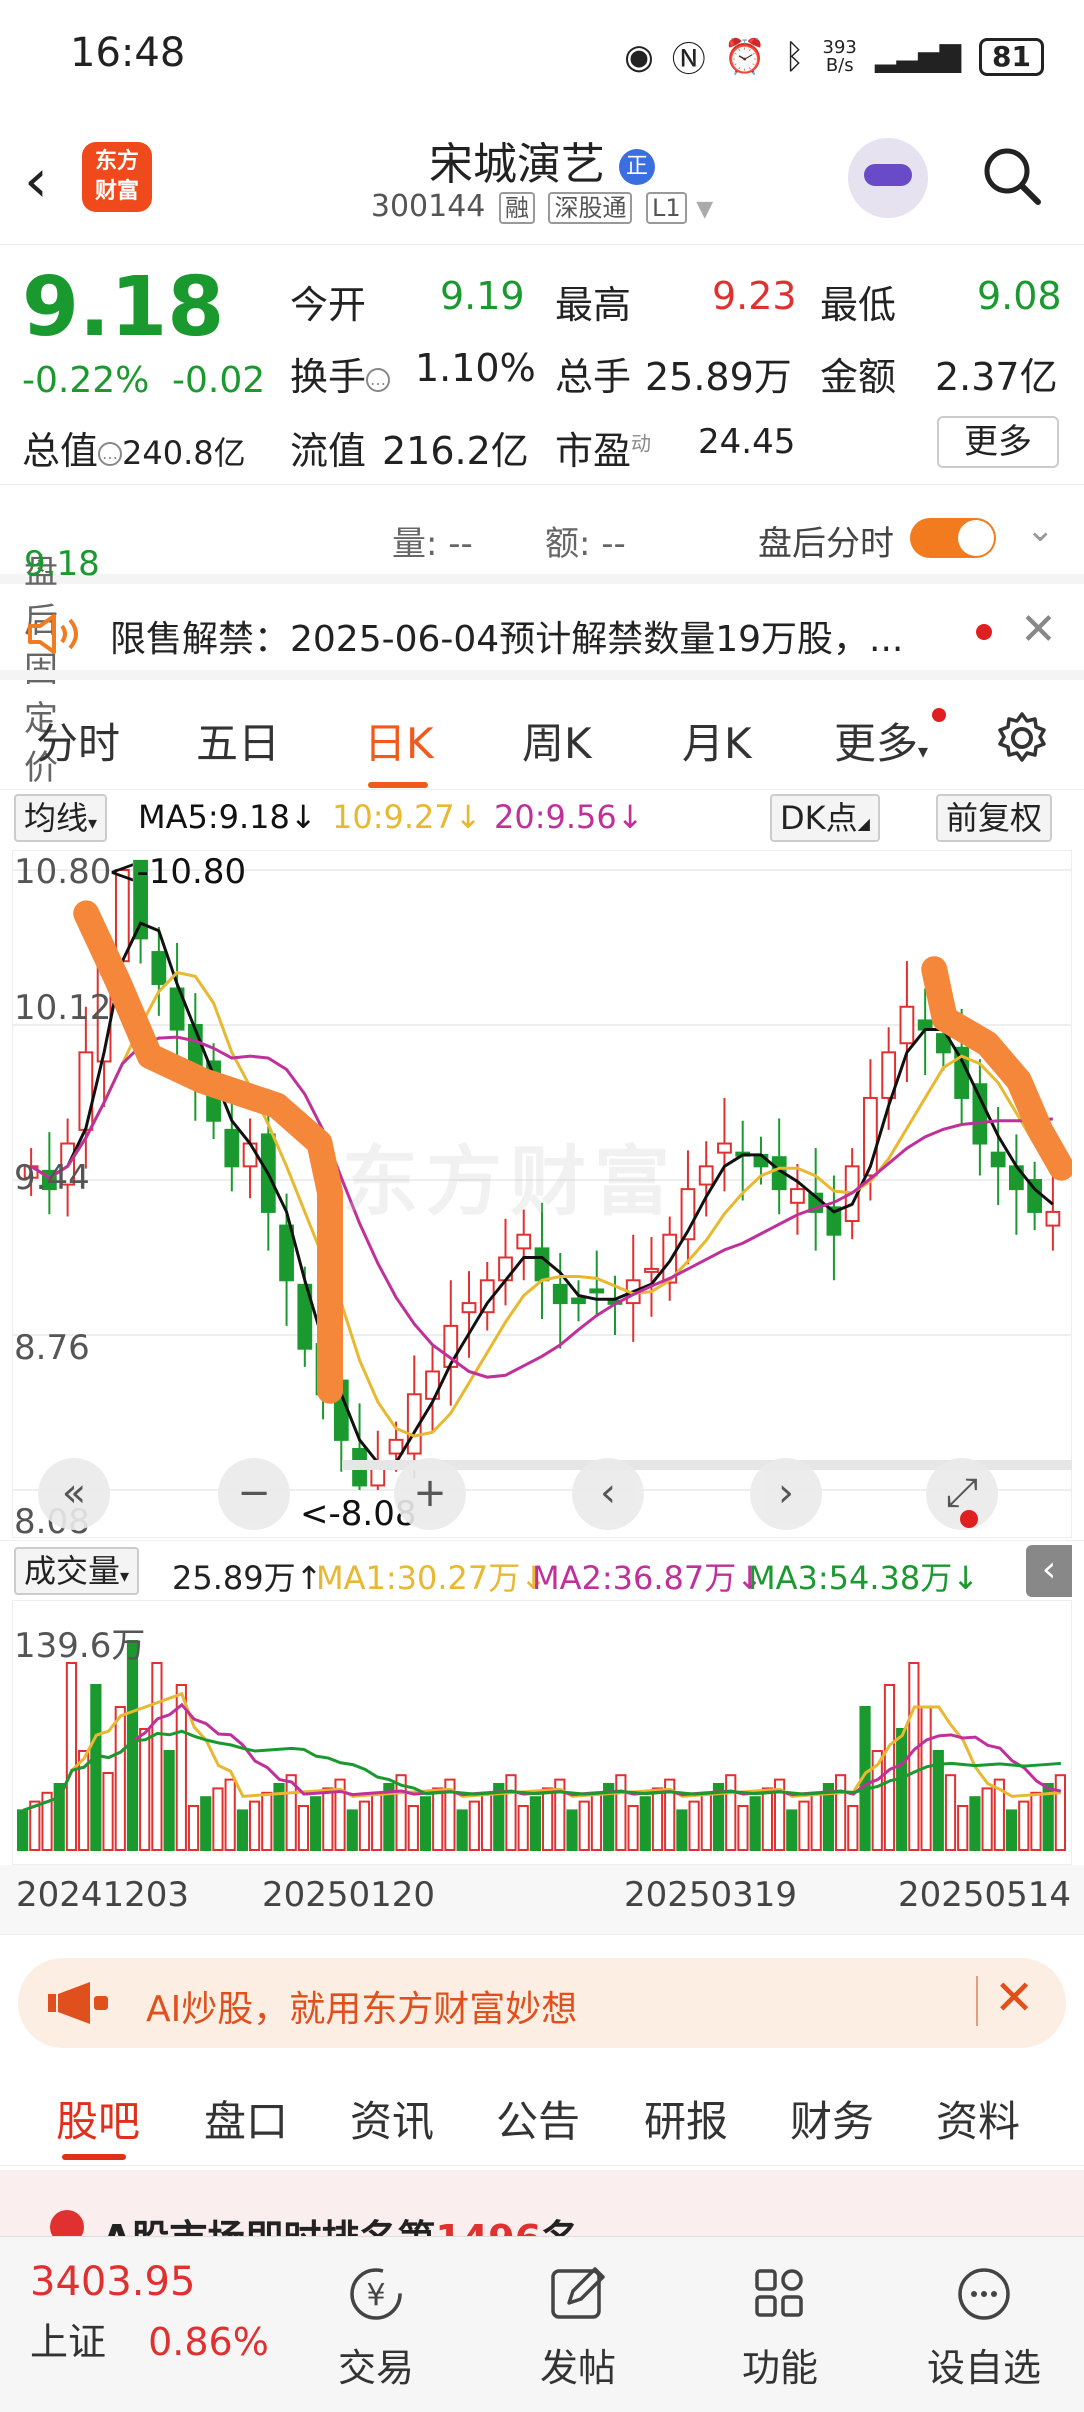 The height and width of the screenshot is (2412, 1084). Describe the element at coordinates (977, 2001) in the screenshot. I see `divider` at that location.